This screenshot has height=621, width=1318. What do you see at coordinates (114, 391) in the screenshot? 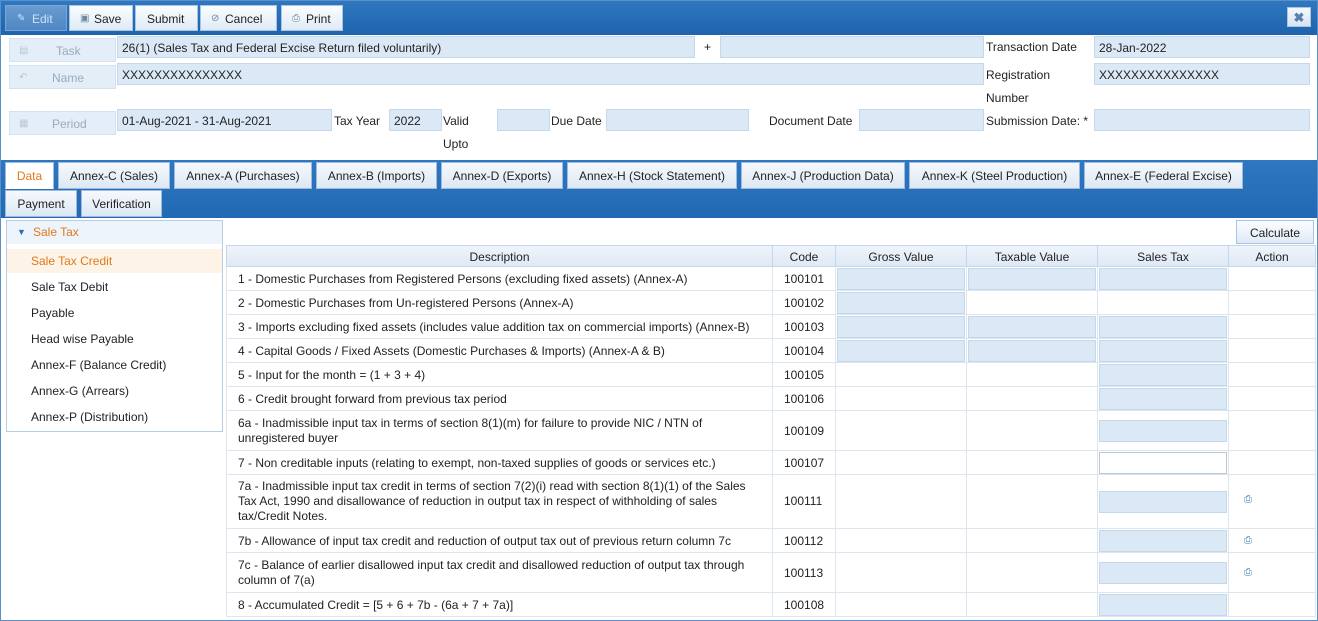
I see `tree-item-annex-g: Annex-G (Arrears)` at bounding box center [114, 391].